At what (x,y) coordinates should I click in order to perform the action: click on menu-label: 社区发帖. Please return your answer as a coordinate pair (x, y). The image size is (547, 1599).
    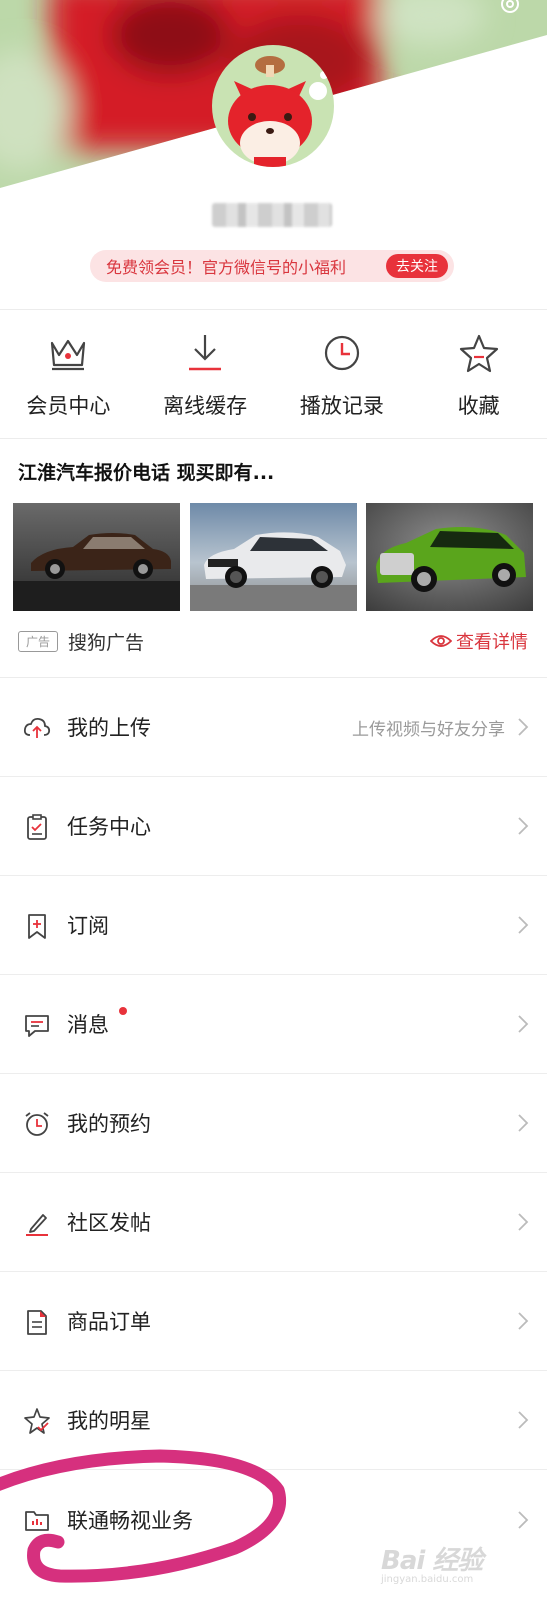
    Looking at the image, I should click on (109, 1223).